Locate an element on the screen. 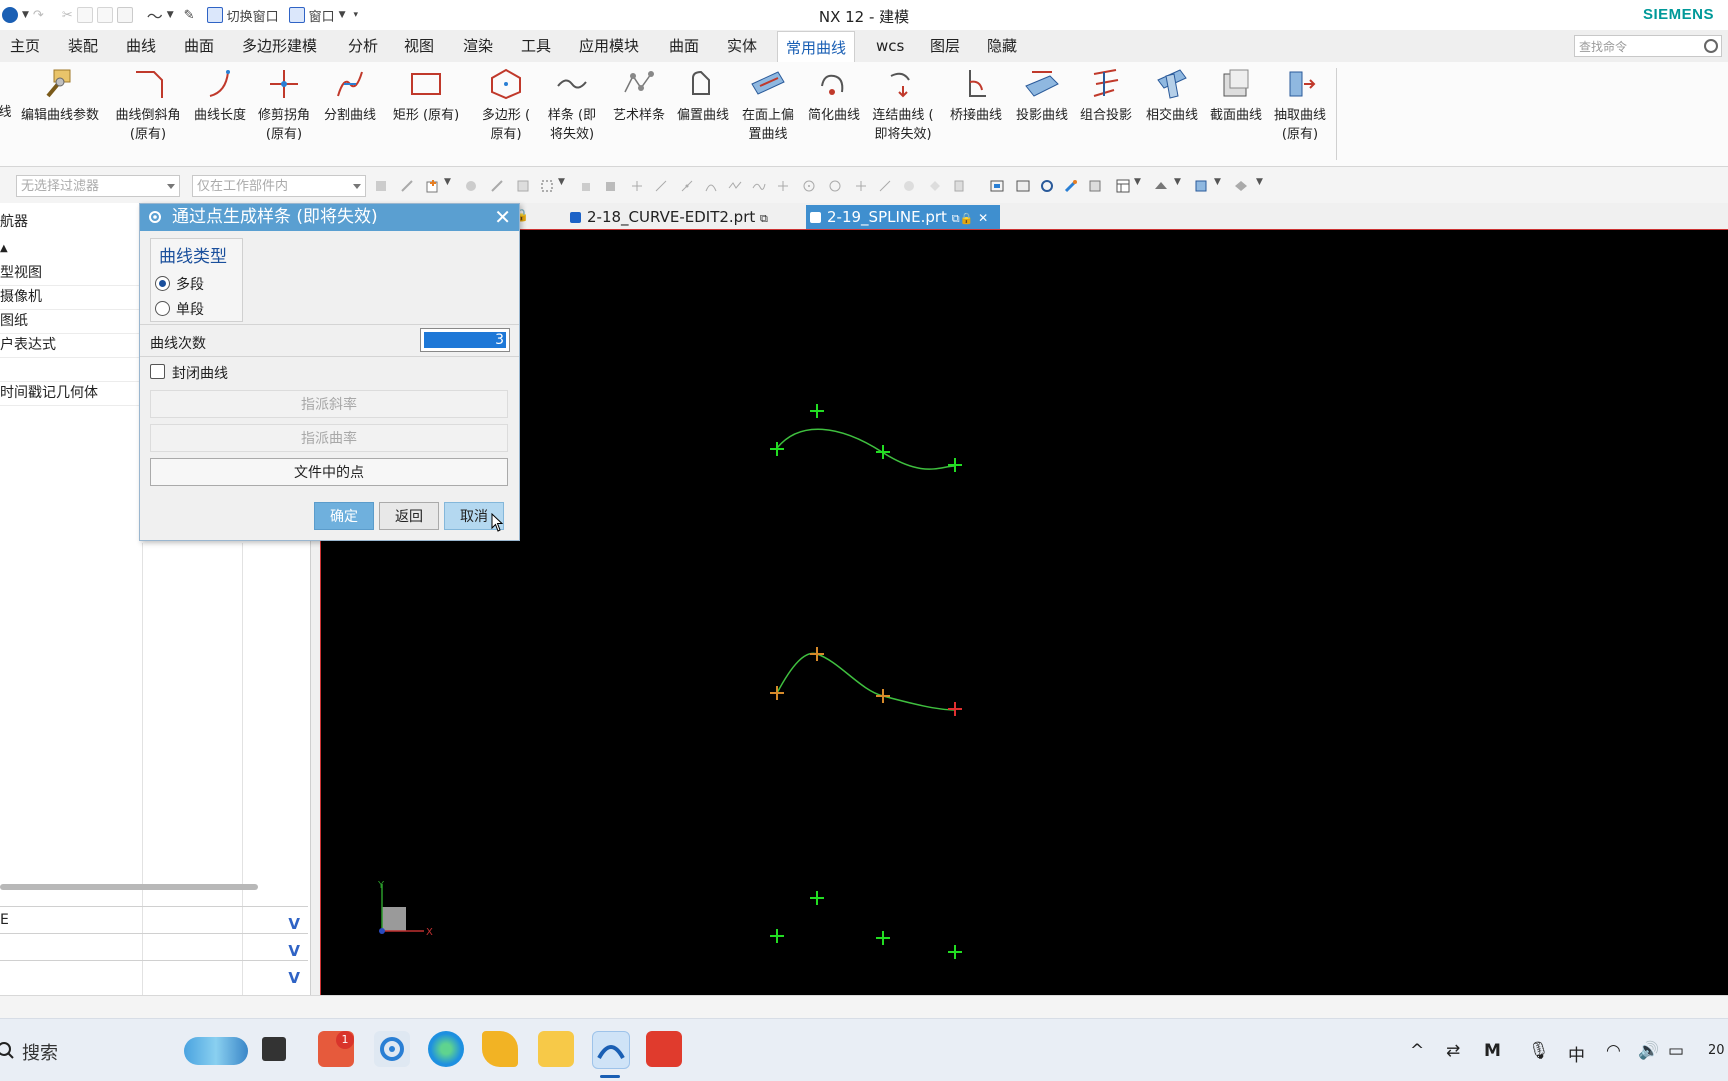 This screenshot has height=1081, width=1728. edit-curve-parameters-button: 编辑曲线参数 is located at coordinates (60, 95).